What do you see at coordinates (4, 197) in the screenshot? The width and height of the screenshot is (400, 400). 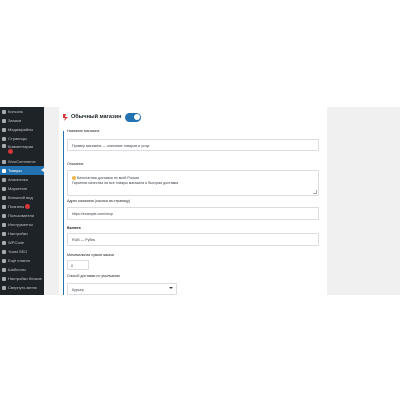 I see `appearance-icon` at bounding box center [4, 197].